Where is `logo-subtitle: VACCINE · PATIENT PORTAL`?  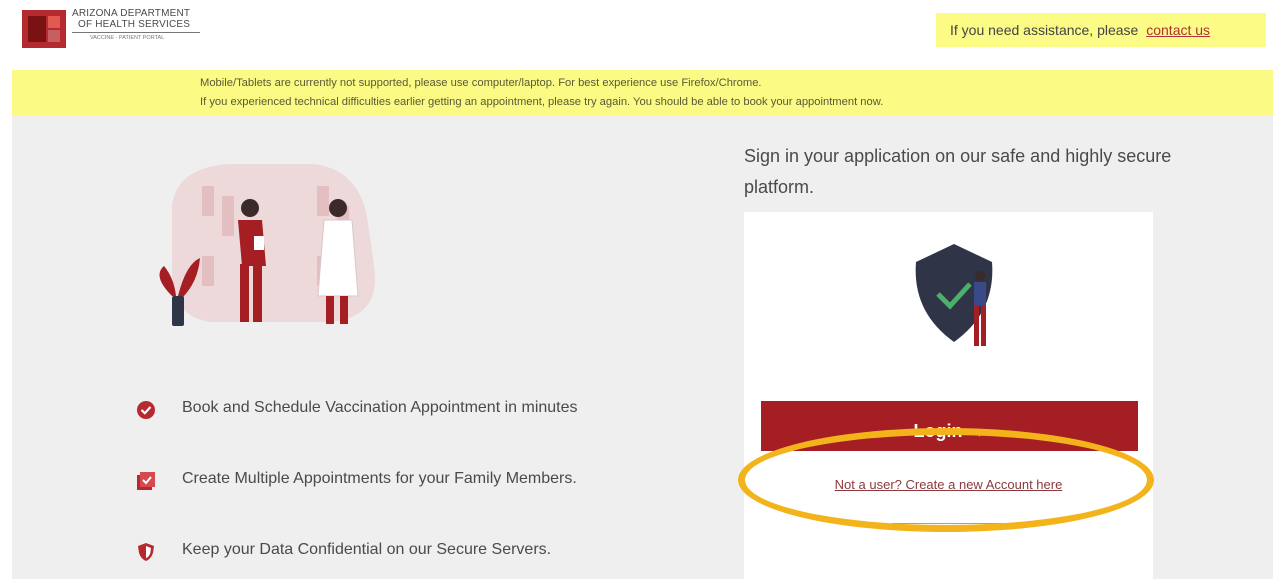 logo-subtitle: VACCINE · PATIENT PORTAL is located at coordinates (127, 38).